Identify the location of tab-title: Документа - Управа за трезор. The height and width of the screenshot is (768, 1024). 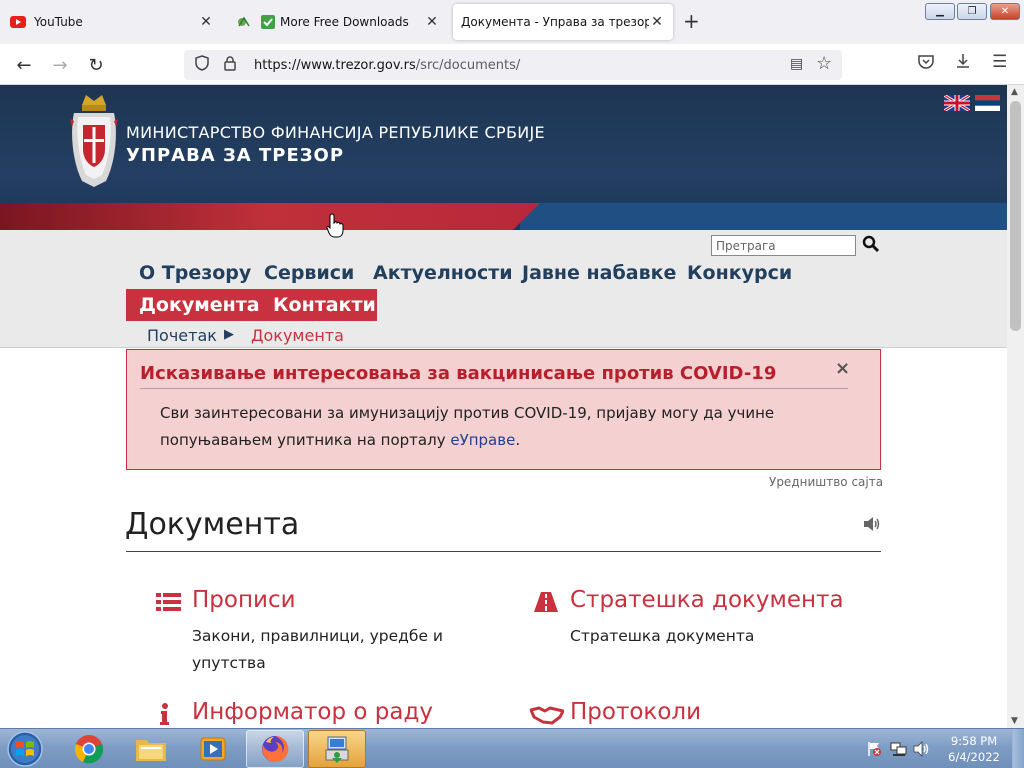
(555, 22).